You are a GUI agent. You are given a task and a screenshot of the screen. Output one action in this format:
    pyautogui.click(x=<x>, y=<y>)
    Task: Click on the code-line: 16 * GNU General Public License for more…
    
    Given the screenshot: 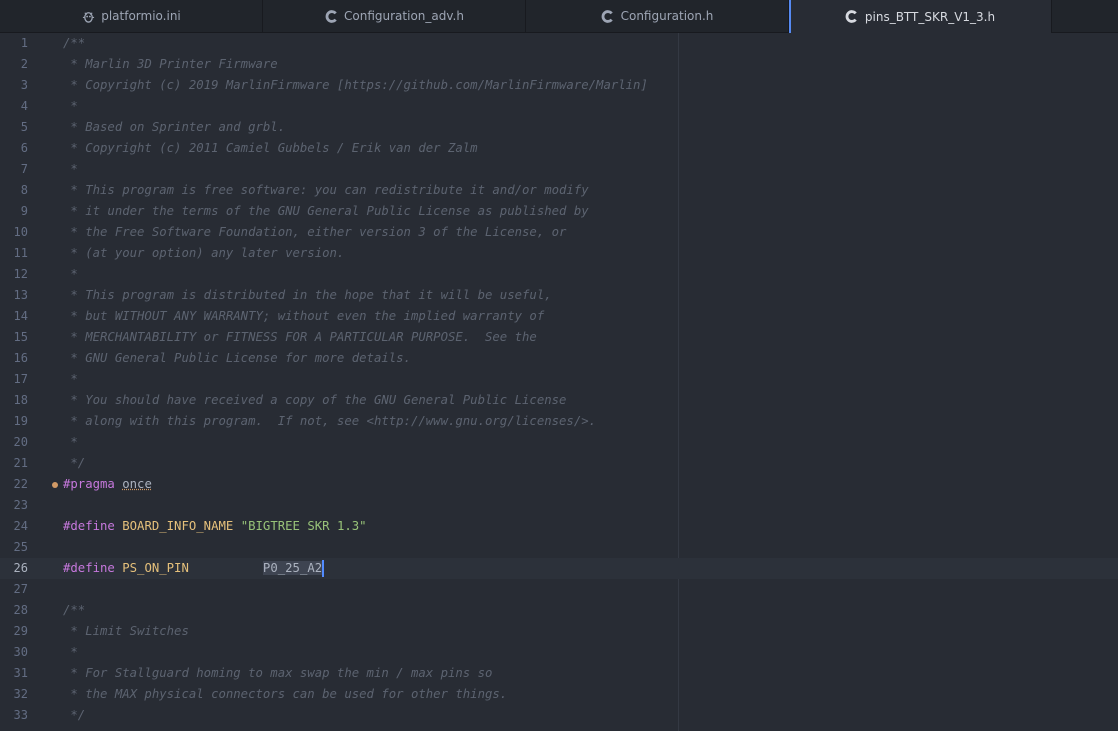 What is the action you would take?
    pyautogui.click(x=559, y=358)
    